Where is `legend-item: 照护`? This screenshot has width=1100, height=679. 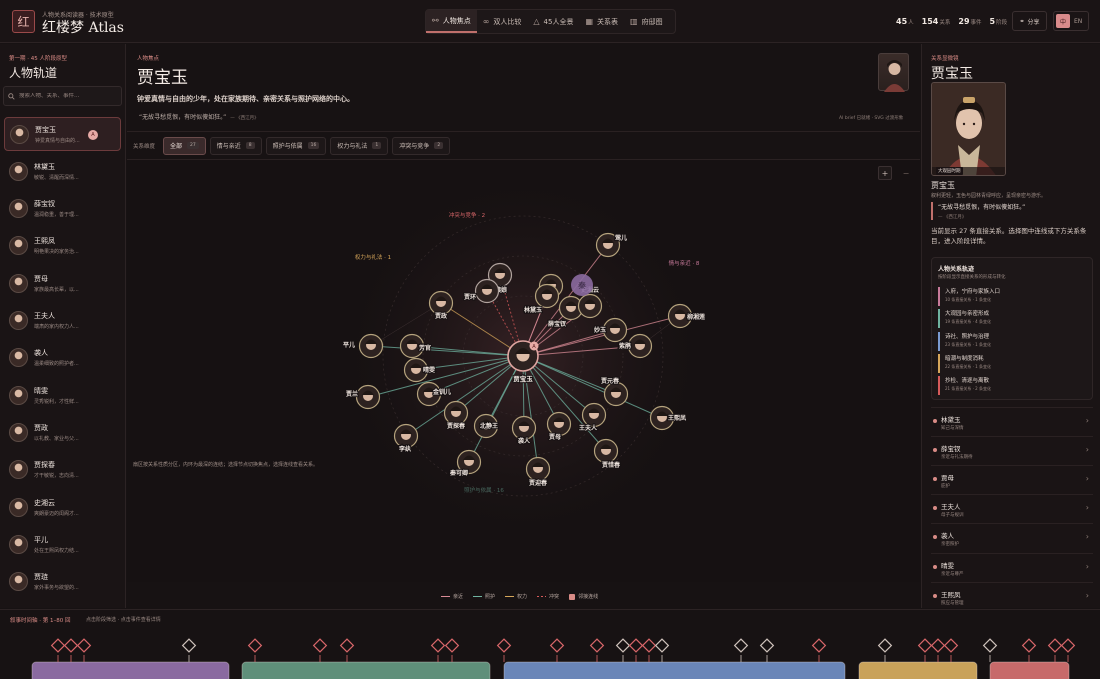
legend-item: 照护 is located at coordinates (484, 596).